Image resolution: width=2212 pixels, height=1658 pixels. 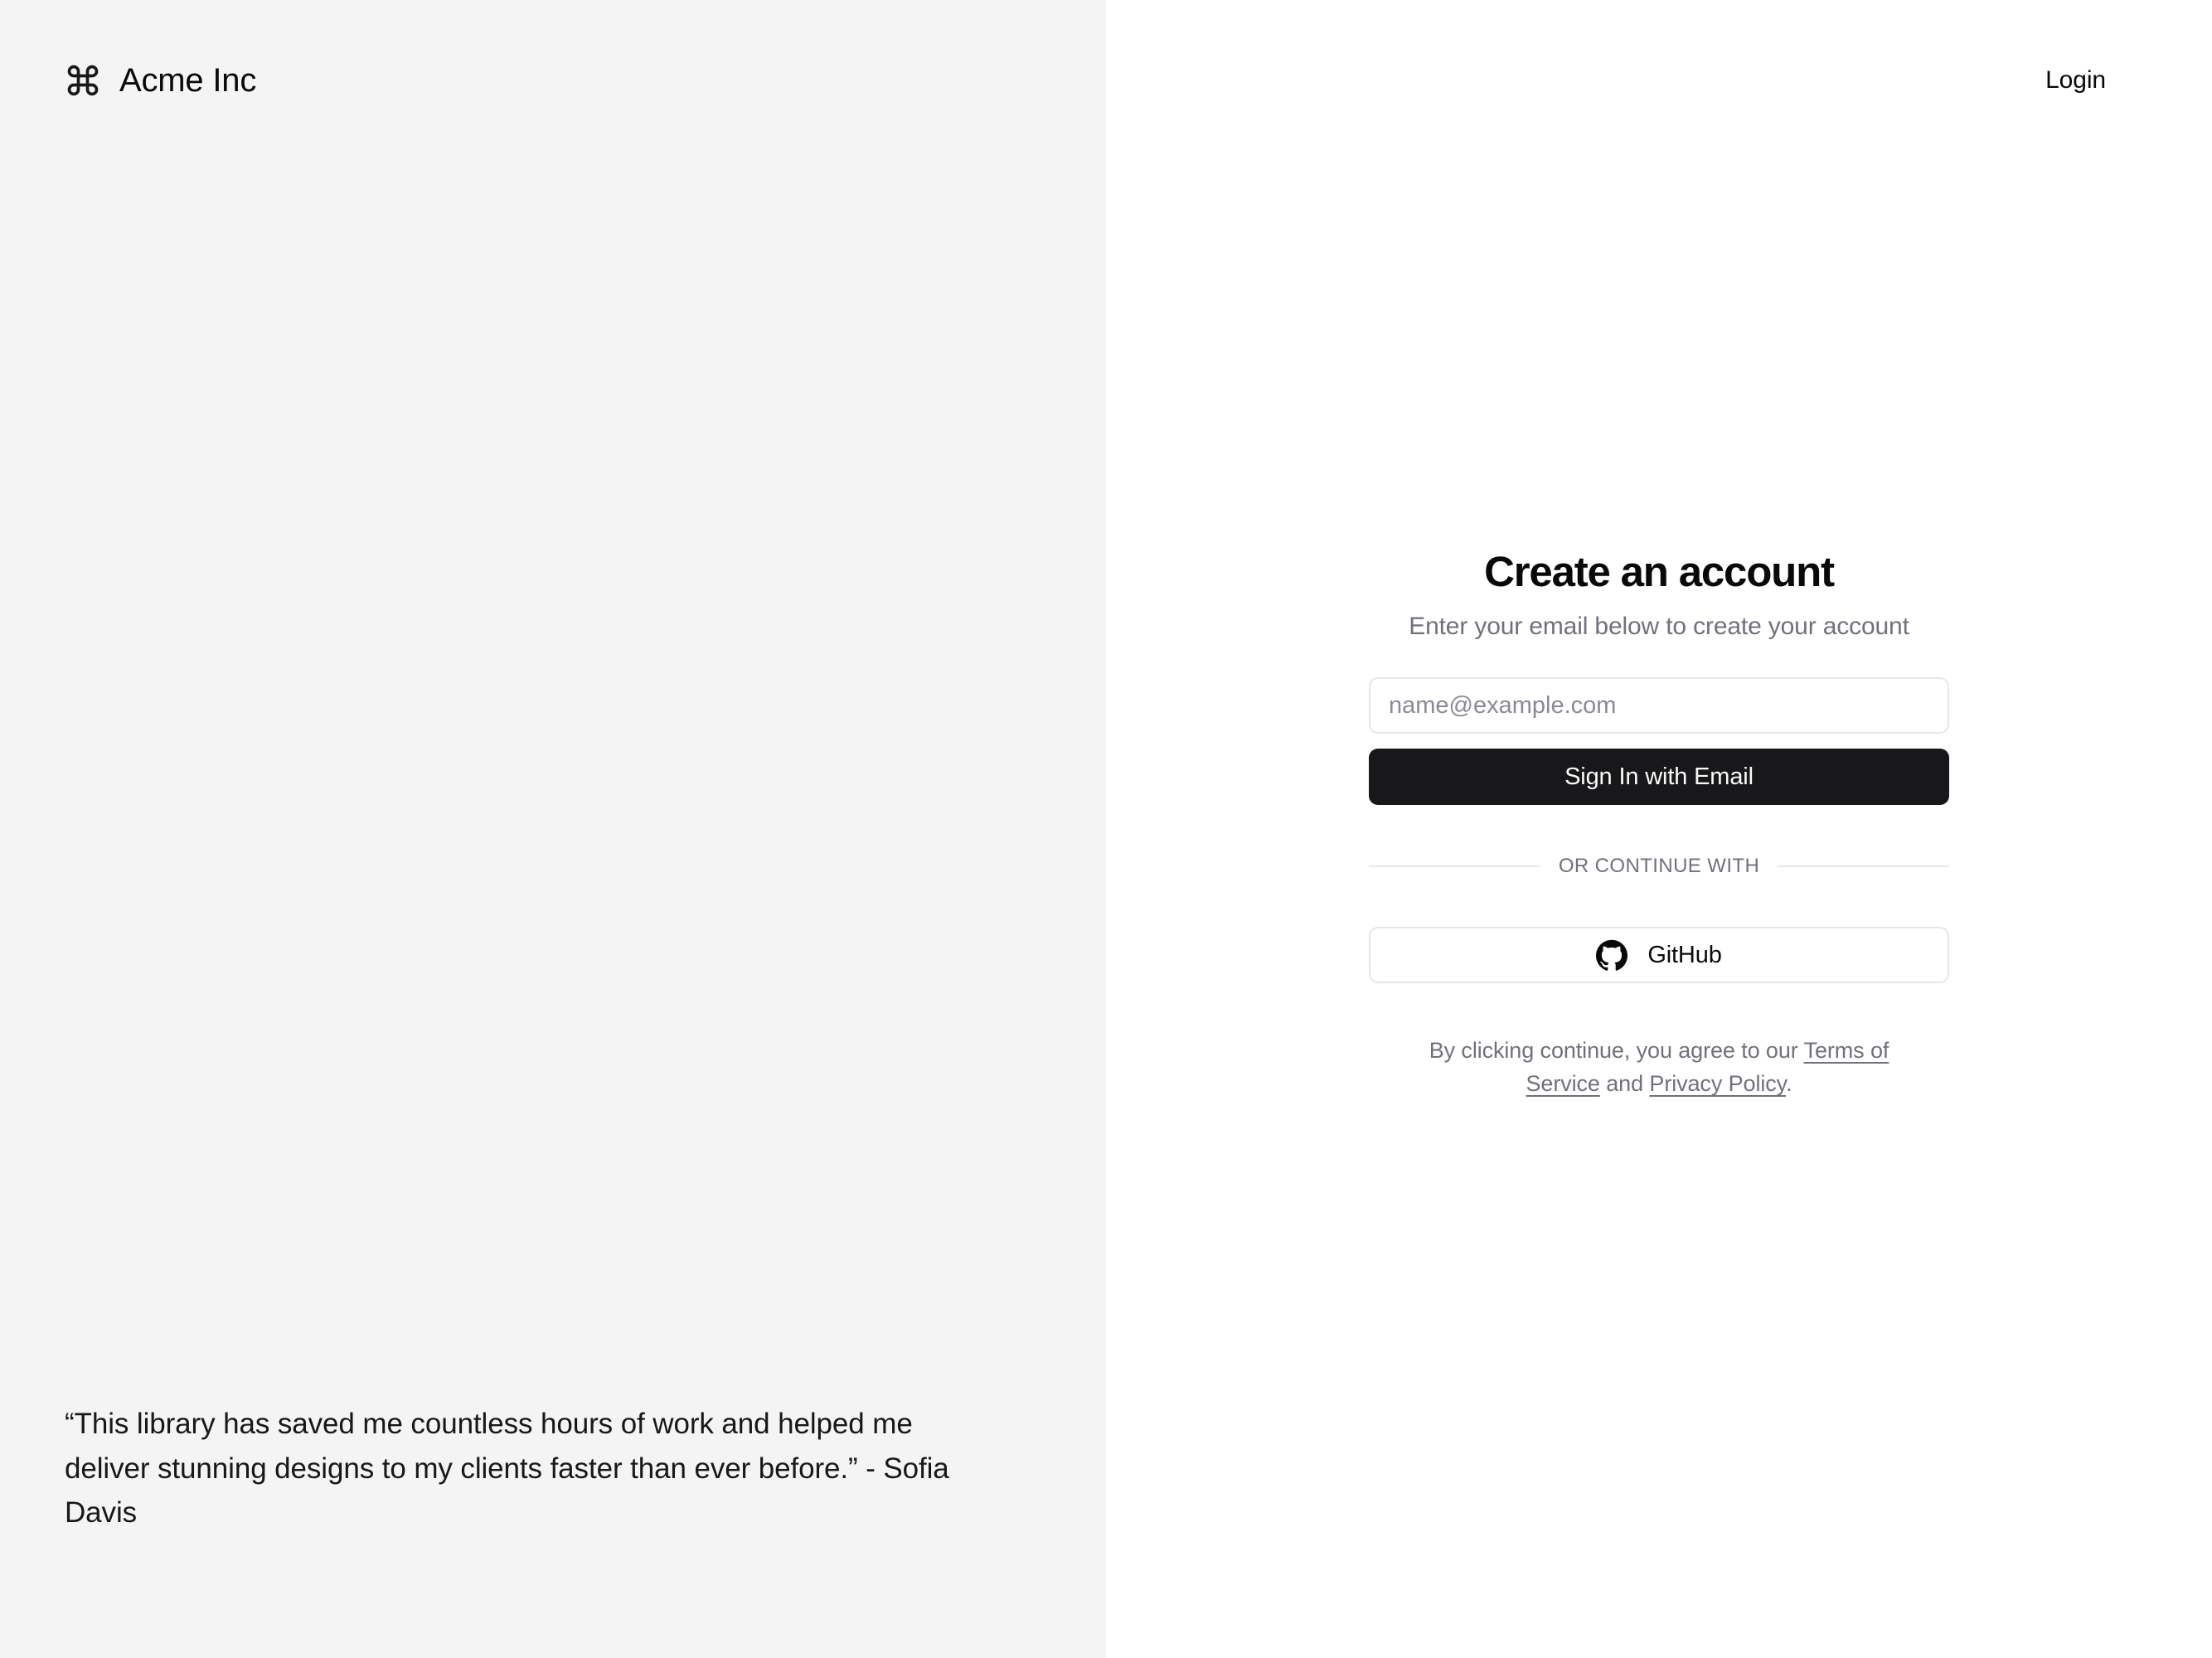 What do you see at coordinates (1659, 705) in the screenshot?
I see `email-field` at bounding box center [1659, 705].